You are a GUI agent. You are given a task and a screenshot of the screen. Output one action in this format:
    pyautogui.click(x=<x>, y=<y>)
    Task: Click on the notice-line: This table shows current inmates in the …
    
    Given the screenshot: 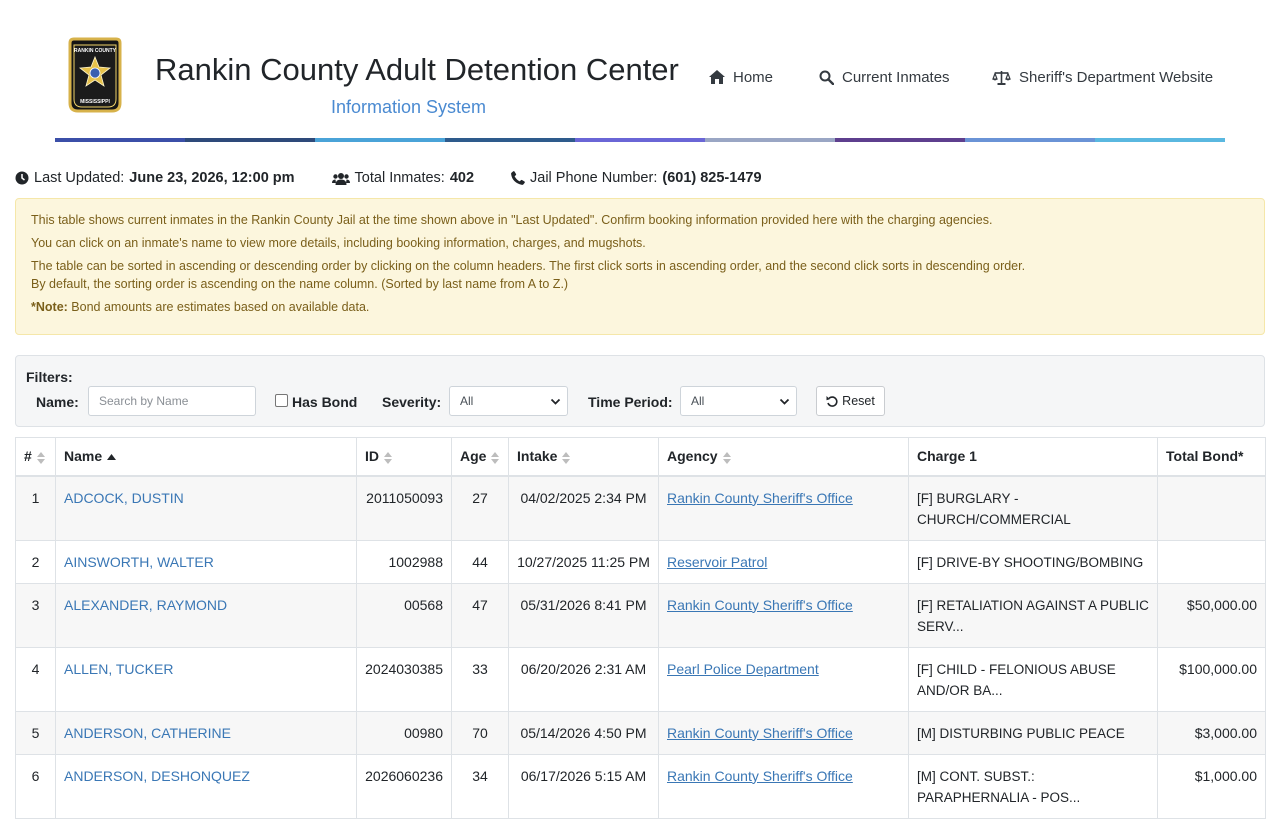 What is the action you would take?
    pyautogui.click(x=512, y=220)
    